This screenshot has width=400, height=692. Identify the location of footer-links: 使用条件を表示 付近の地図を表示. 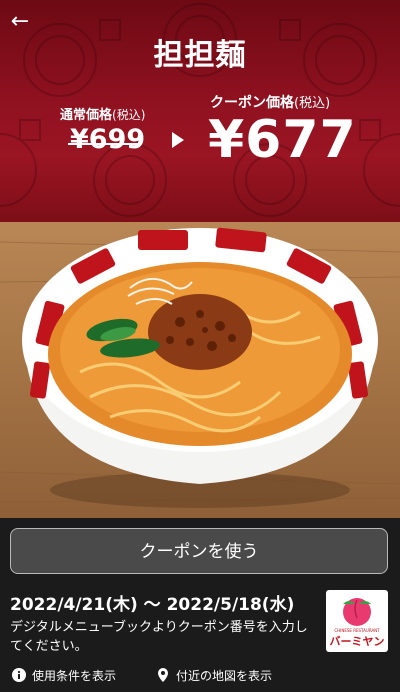
(200, 677).